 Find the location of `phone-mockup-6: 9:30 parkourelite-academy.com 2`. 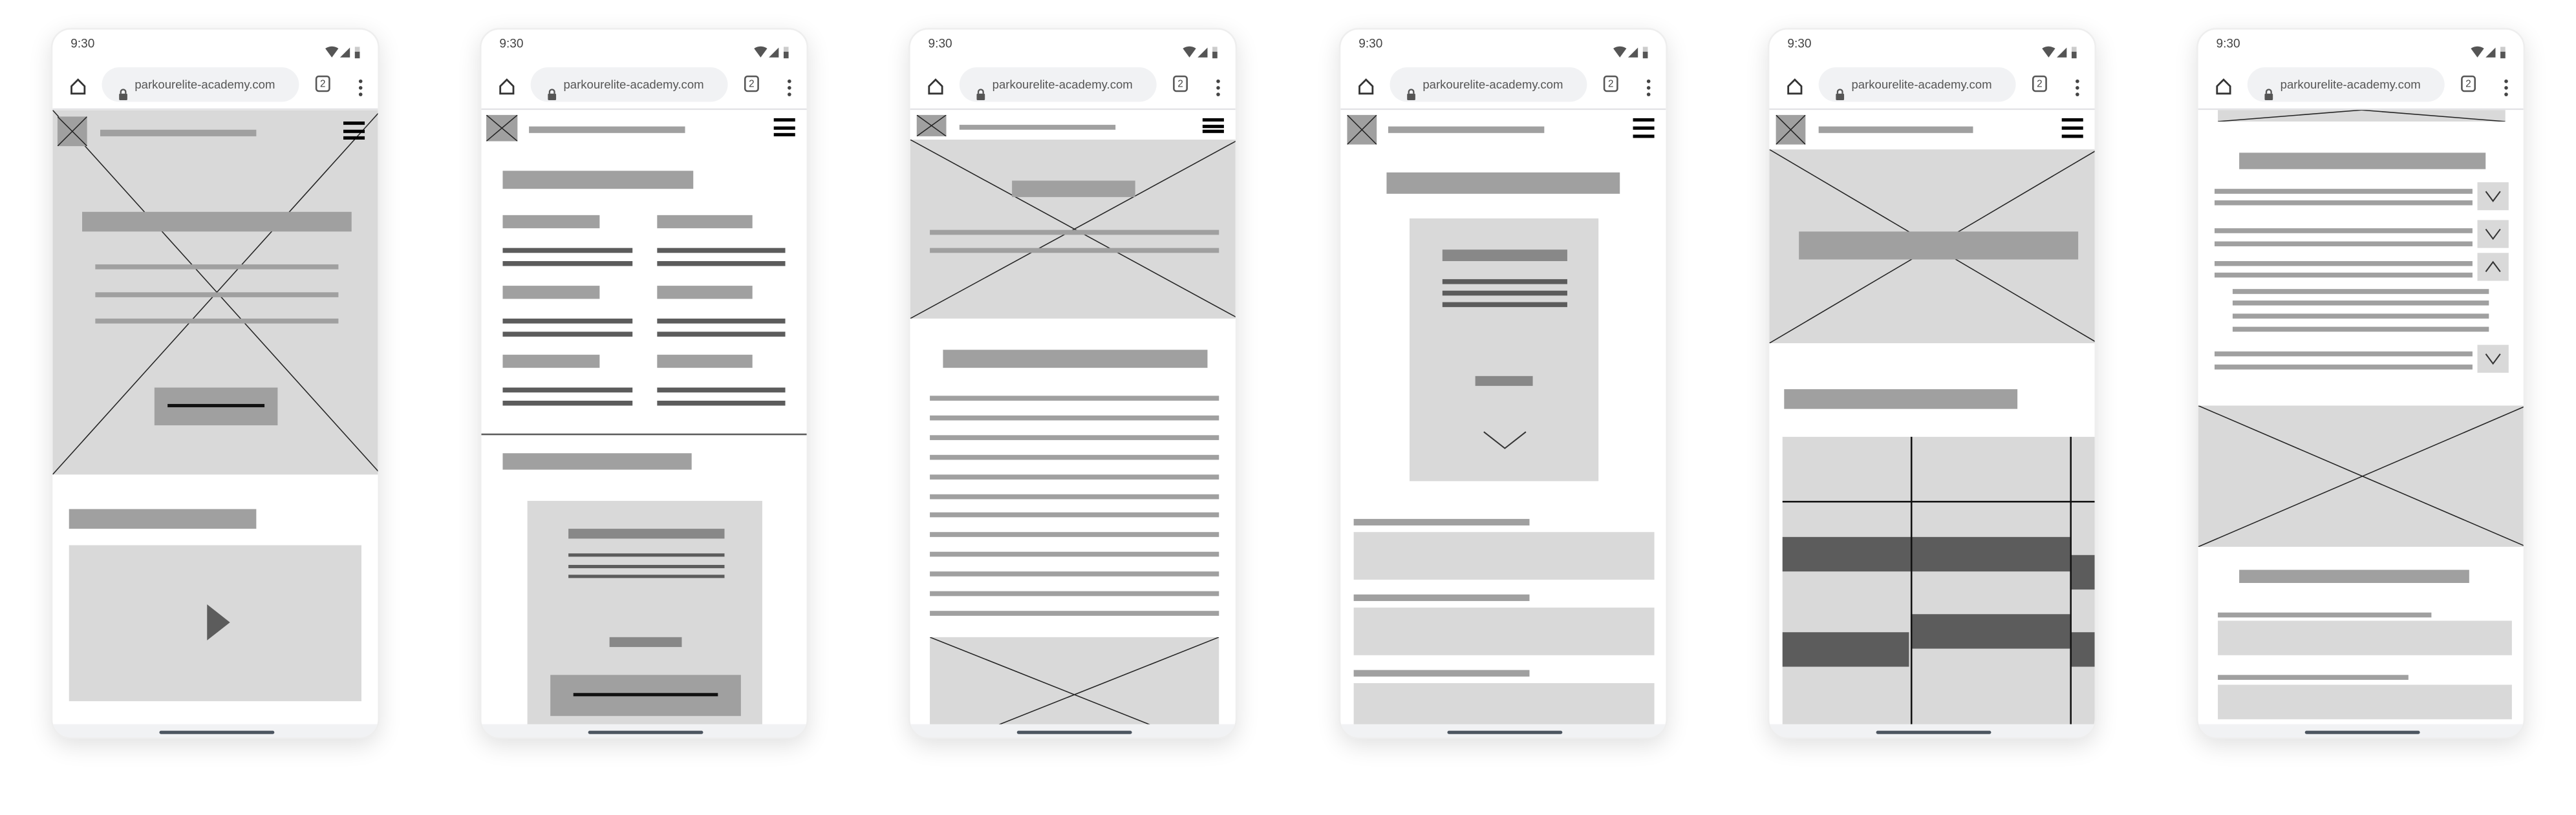

phone-mockup-6: 9:30 parkourelite-academy.com 2 is located at coordinates (2361, 384).